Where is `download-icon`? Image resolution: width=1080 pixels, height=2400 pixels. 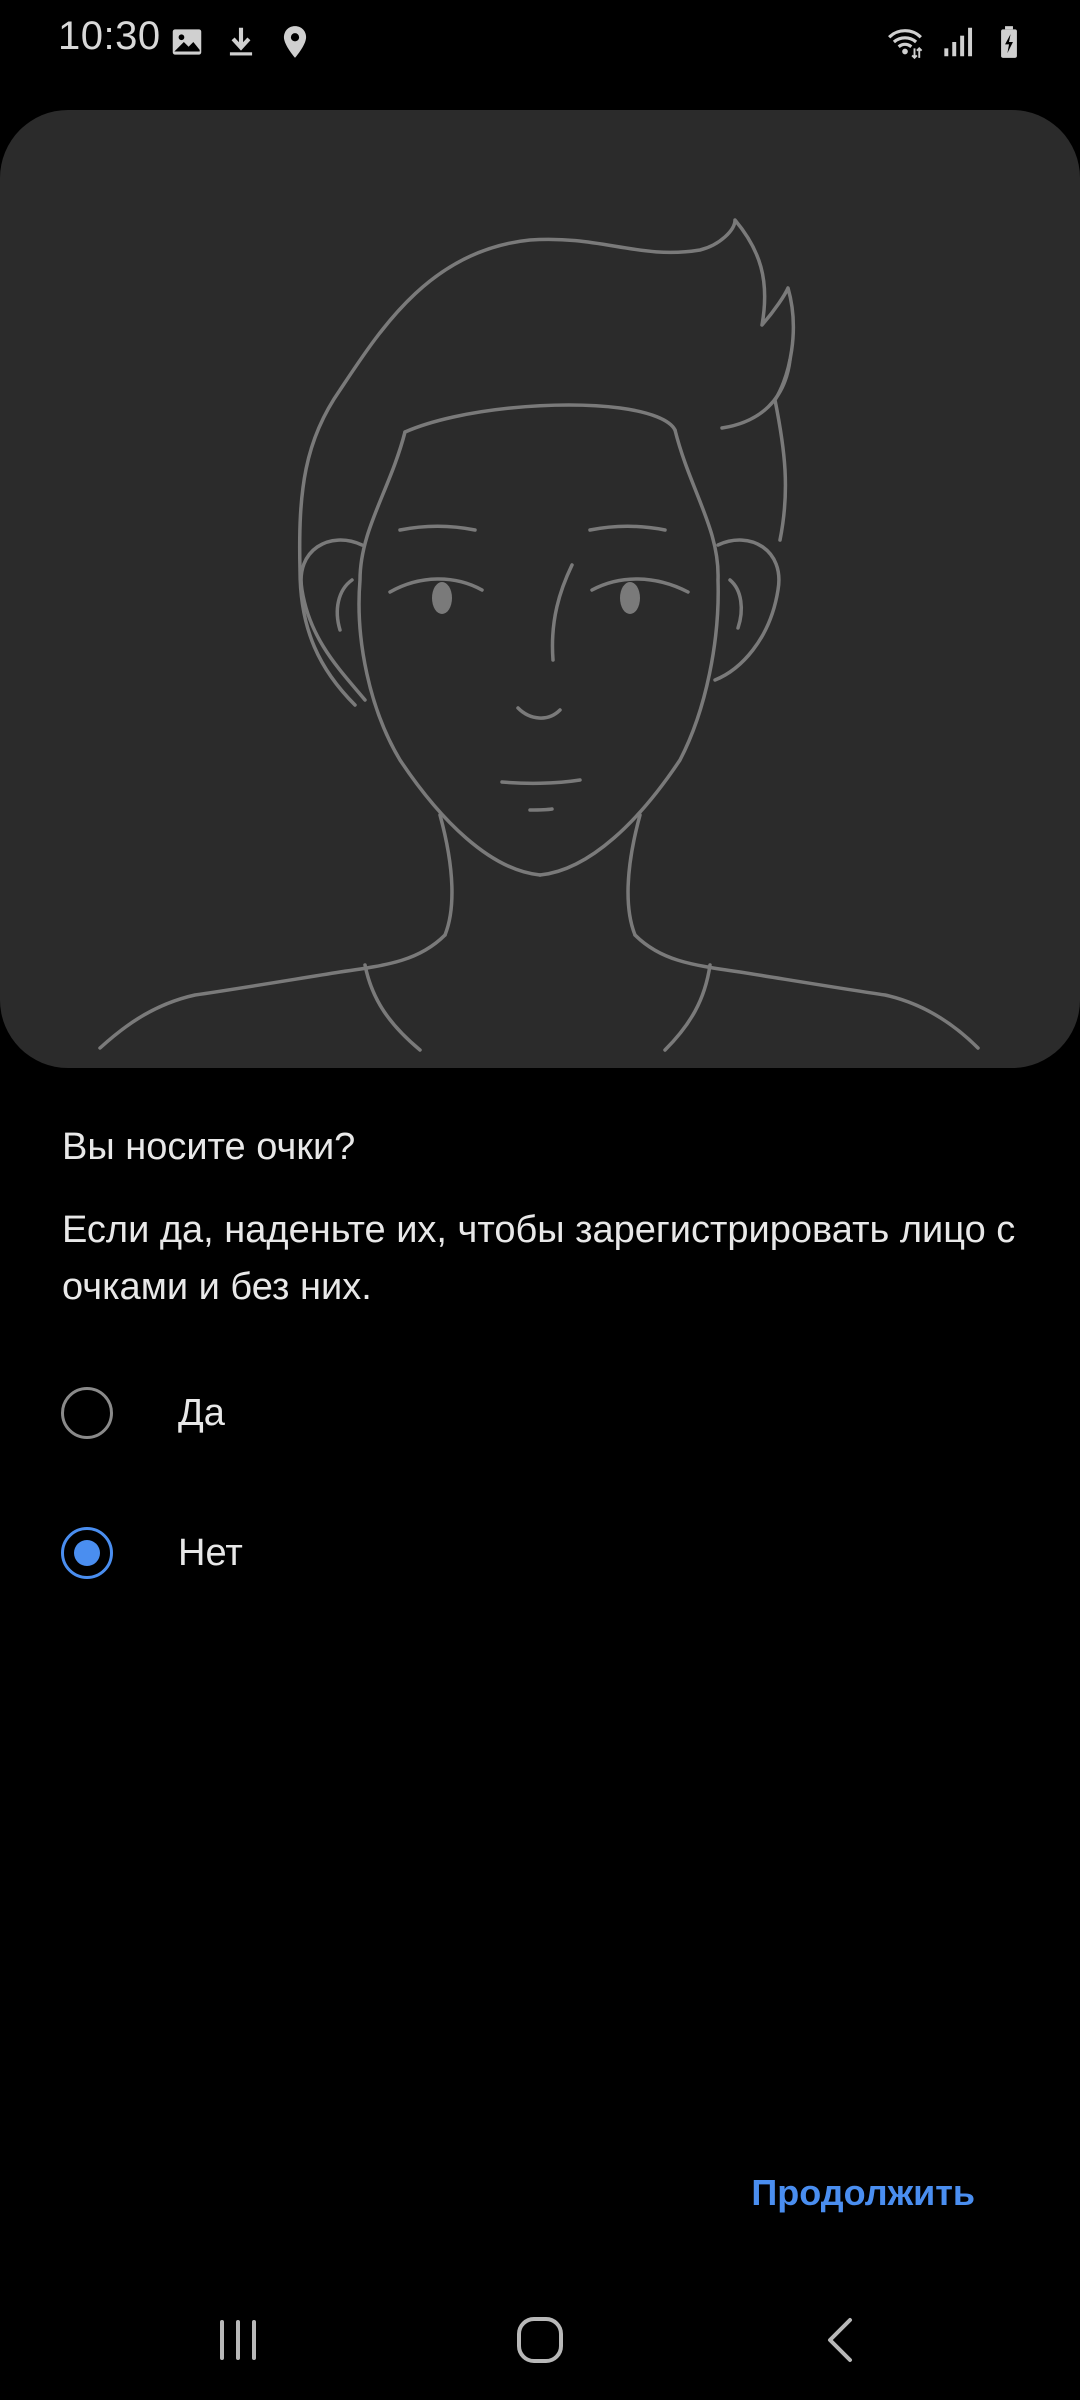 download-icon is located at coordinates (241, 41).